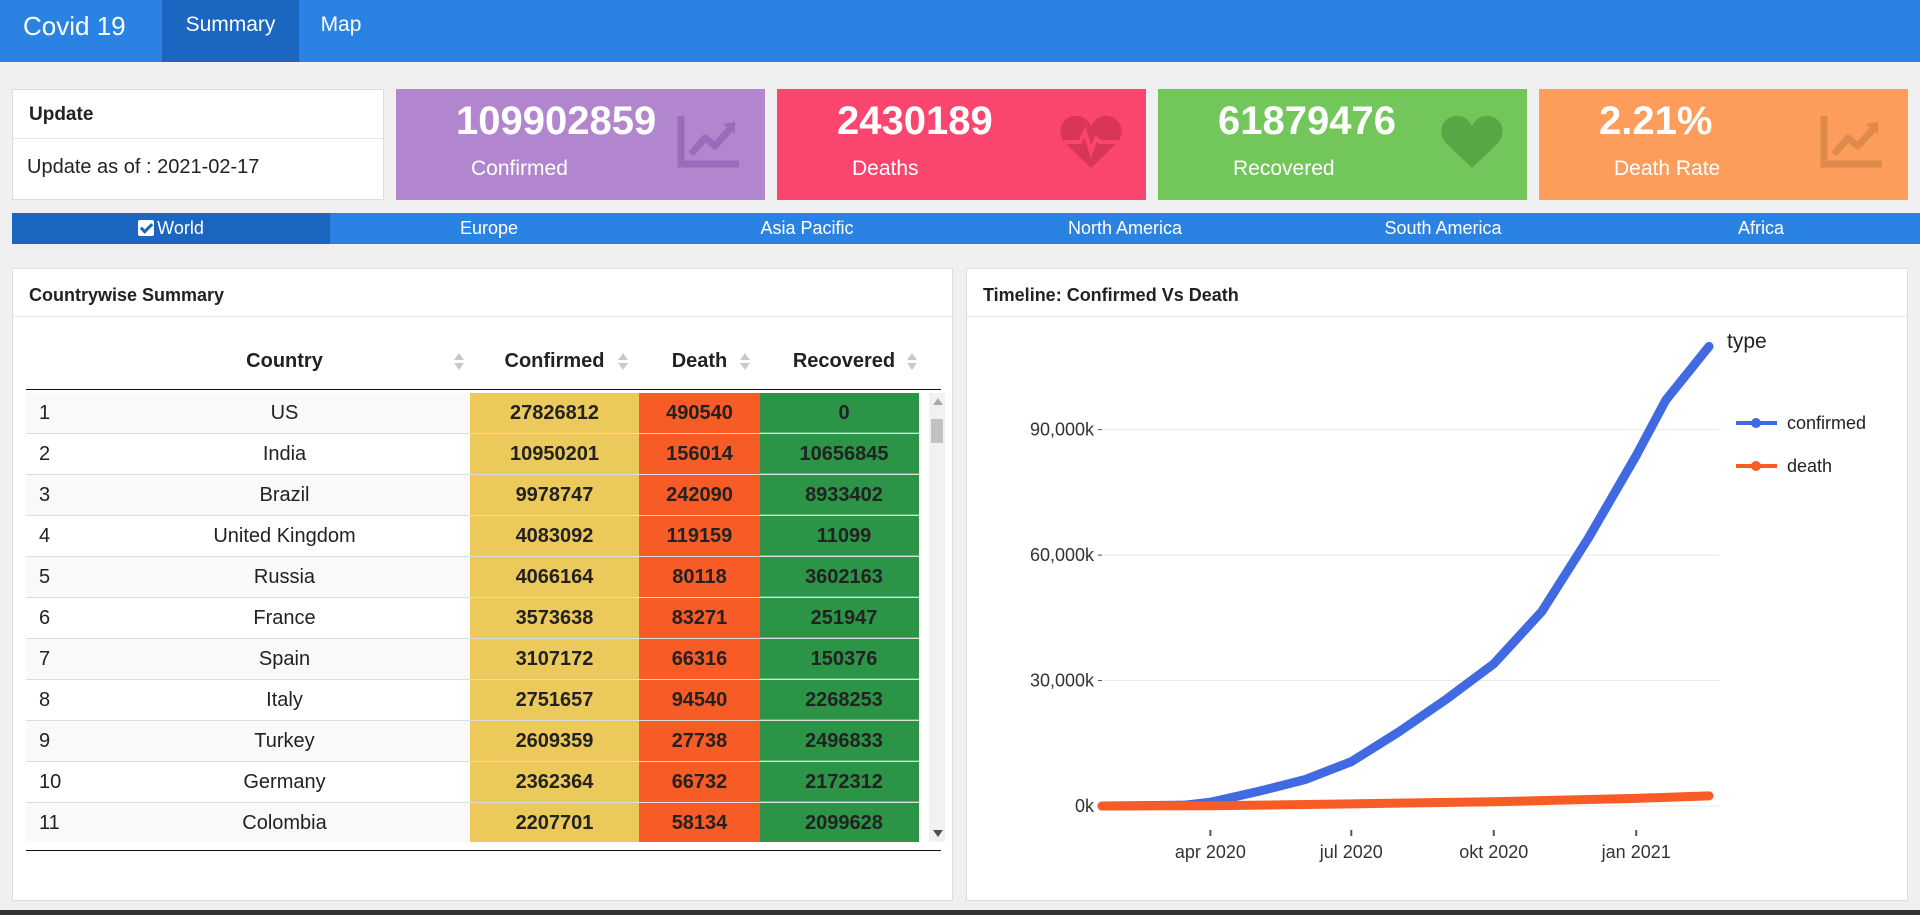 This screenshot has width=1920, height=915. What do you see at coordinates (482, 293) in the screenshot?
I see `table-panel-title: Countrywise Summary` at bounding box center [482, 293].